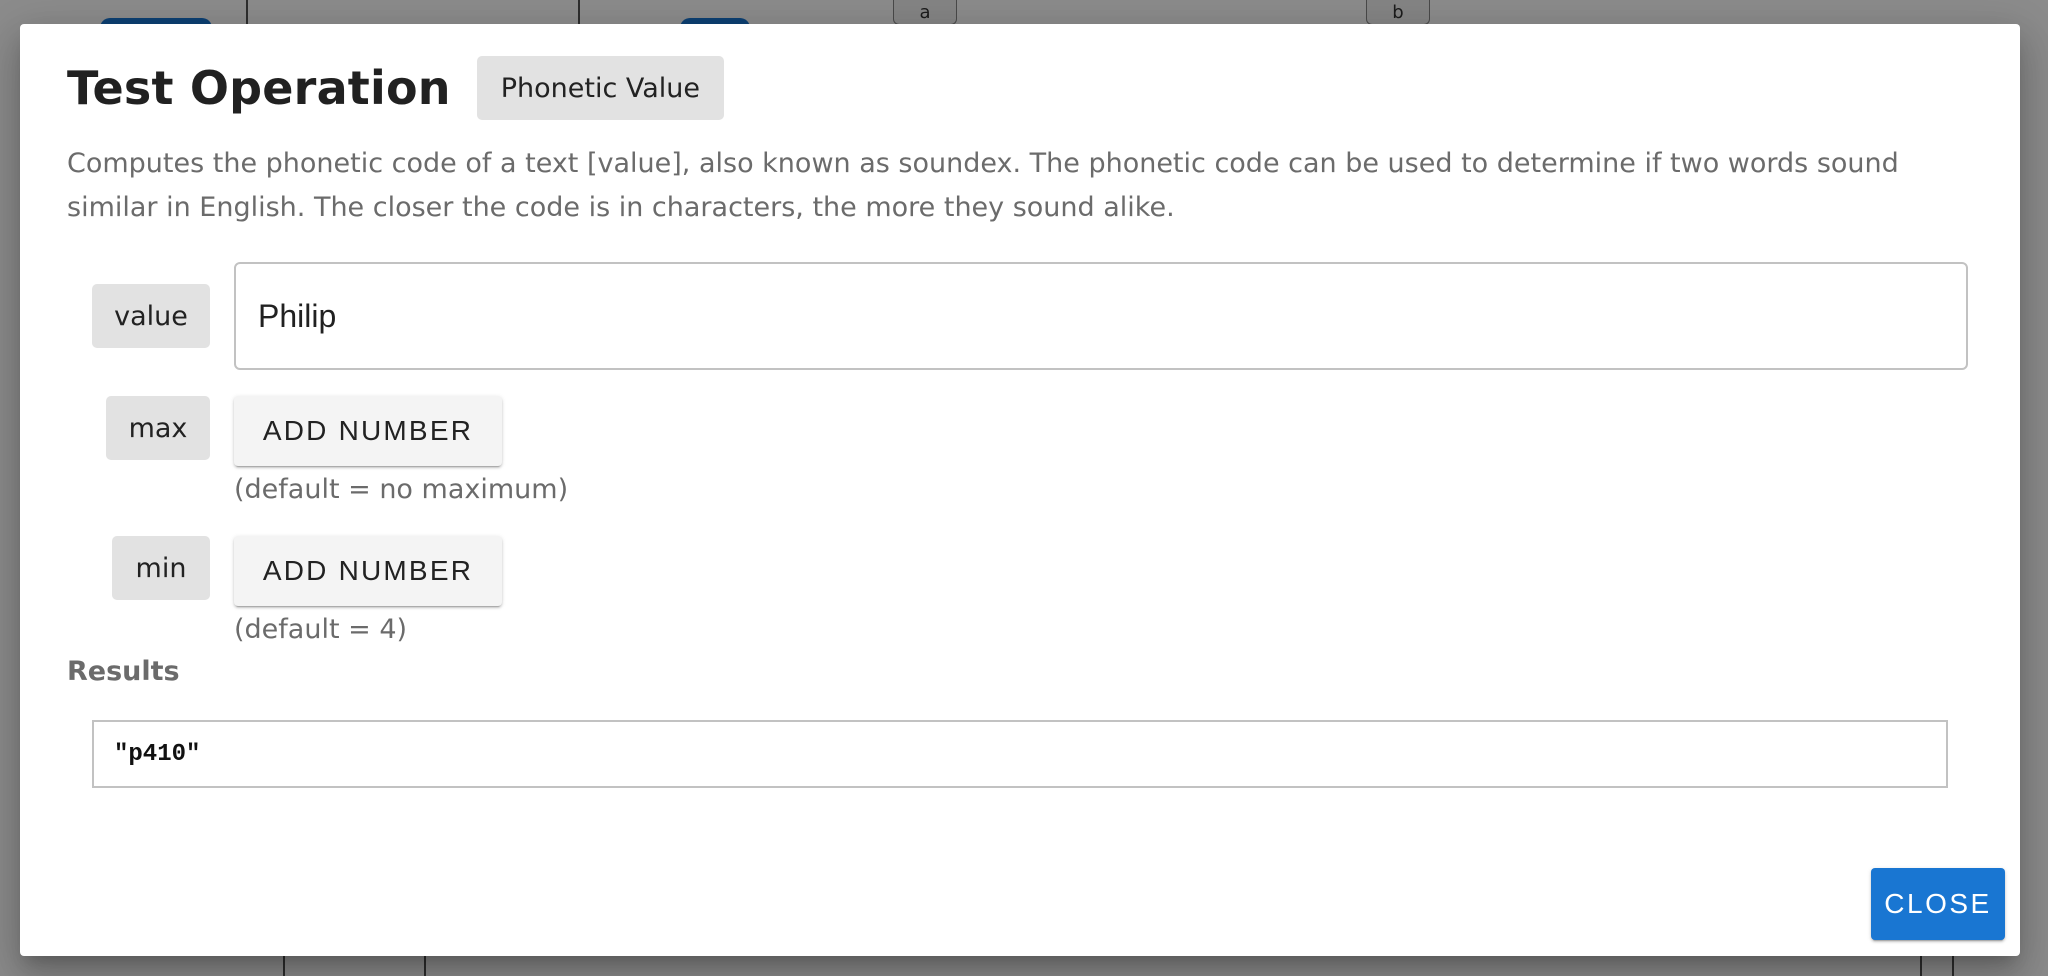 This screenshot has width=2048, height=976. I want to click on close-button: CLOSE, so click(1938, 904).